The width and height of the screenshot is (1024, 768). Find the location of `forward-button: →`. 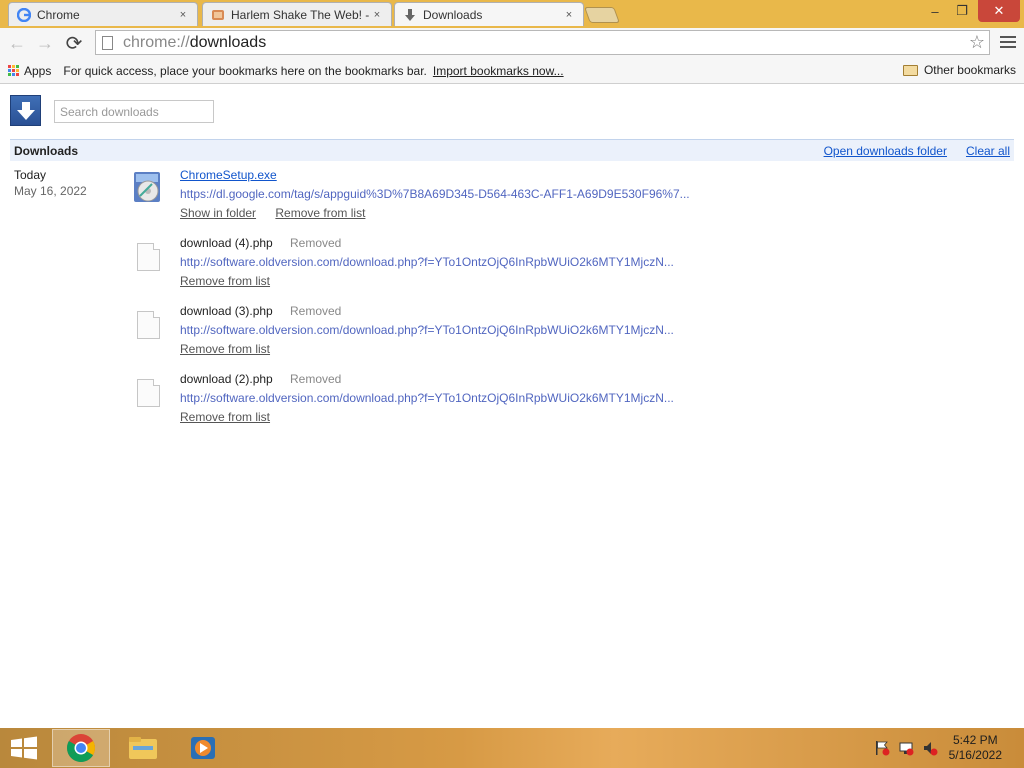

forward-button: → is located at coordinates (45, 43).